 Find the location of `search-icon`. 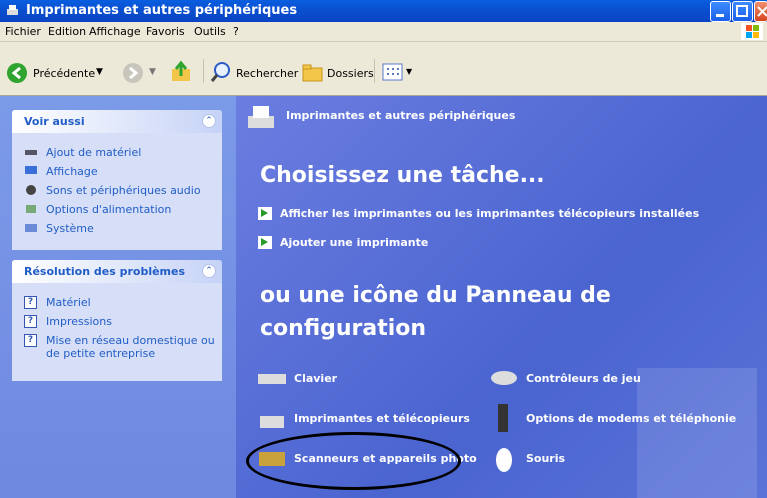

search-icon is located at coordinates (221, 72).